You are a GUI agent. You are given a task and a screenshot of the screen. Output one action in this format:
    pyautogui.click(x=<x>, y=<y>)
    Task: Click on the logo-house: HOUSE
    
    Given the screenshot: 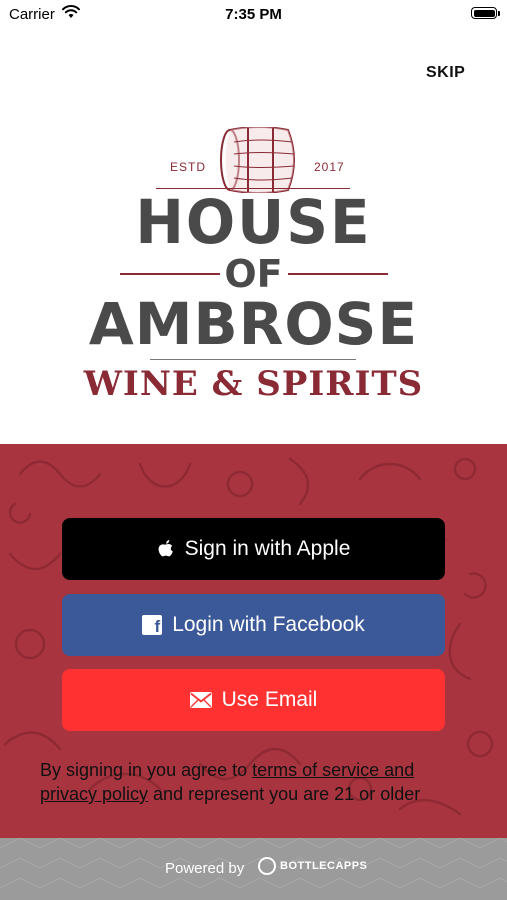 What is the action you would take?
    pyautogui.click(x=253, y=222)
    